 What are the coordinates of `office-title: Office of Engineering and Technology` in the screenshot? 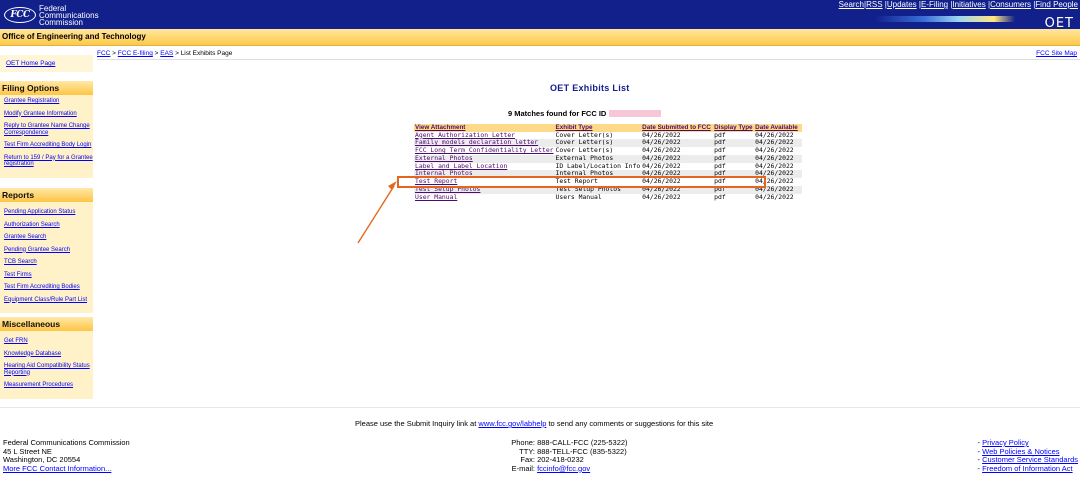 It's located at (74, 36).